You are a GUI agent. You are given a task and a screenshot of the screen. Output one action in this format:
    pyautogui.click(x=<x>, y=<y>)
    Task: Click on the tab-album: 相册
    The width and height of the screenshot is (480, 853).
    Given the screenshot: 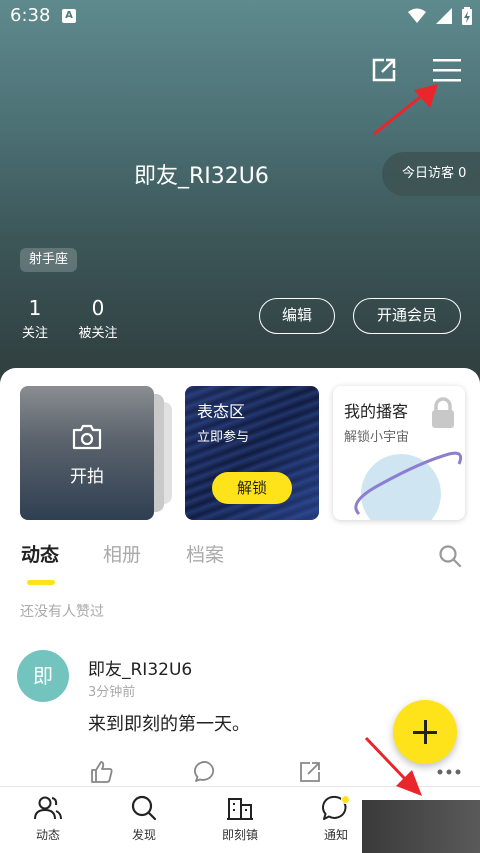 What is the action you would take?
    pyautogui.click(x=122, y=553)
    